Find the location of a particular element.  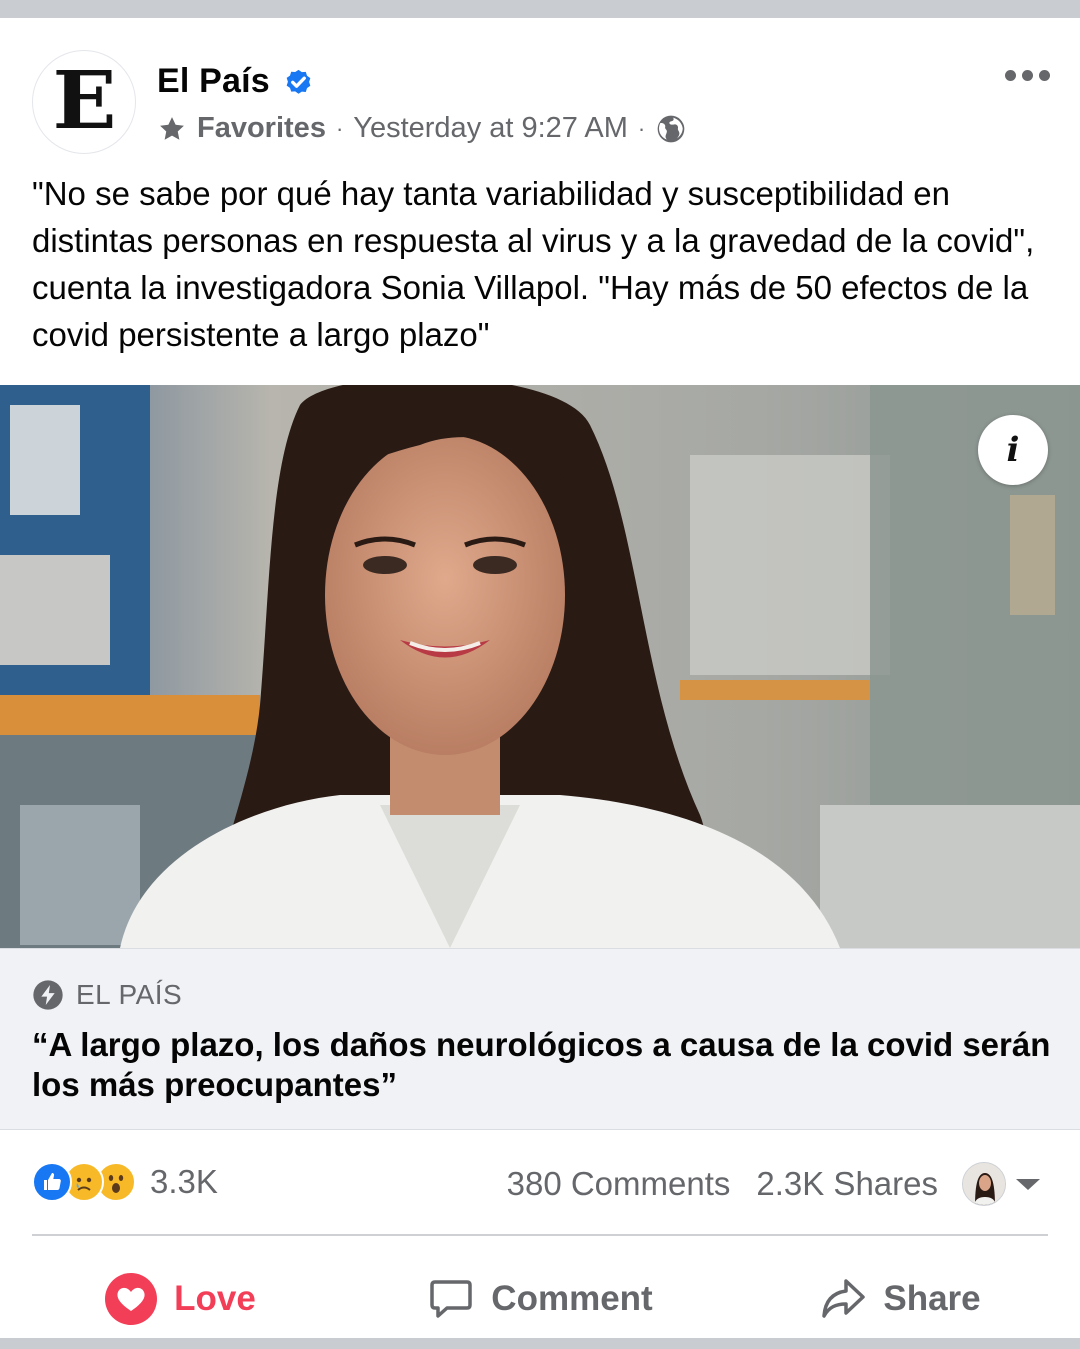

post-meta: Favorites · Yesterday at 9:27 AM · is located at coordinates (422, 128).